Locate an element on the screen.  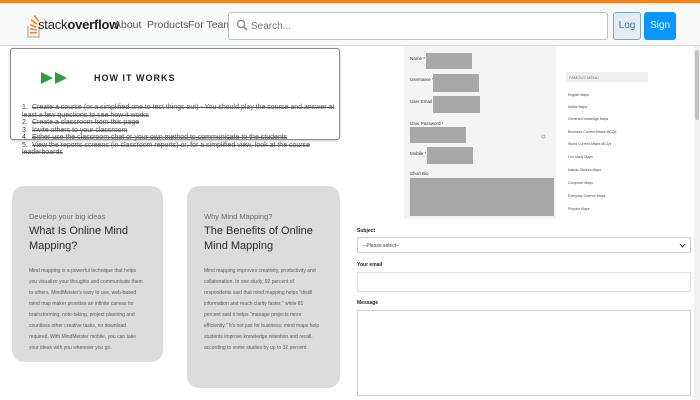
message-label: Message is located at coordinates (368, 303).